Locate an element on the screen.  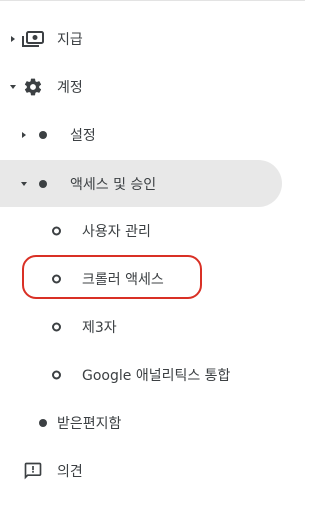
sidebar-item-google-analytics: Google 애널리틱스 통합 is located at coordinates (152, 374).